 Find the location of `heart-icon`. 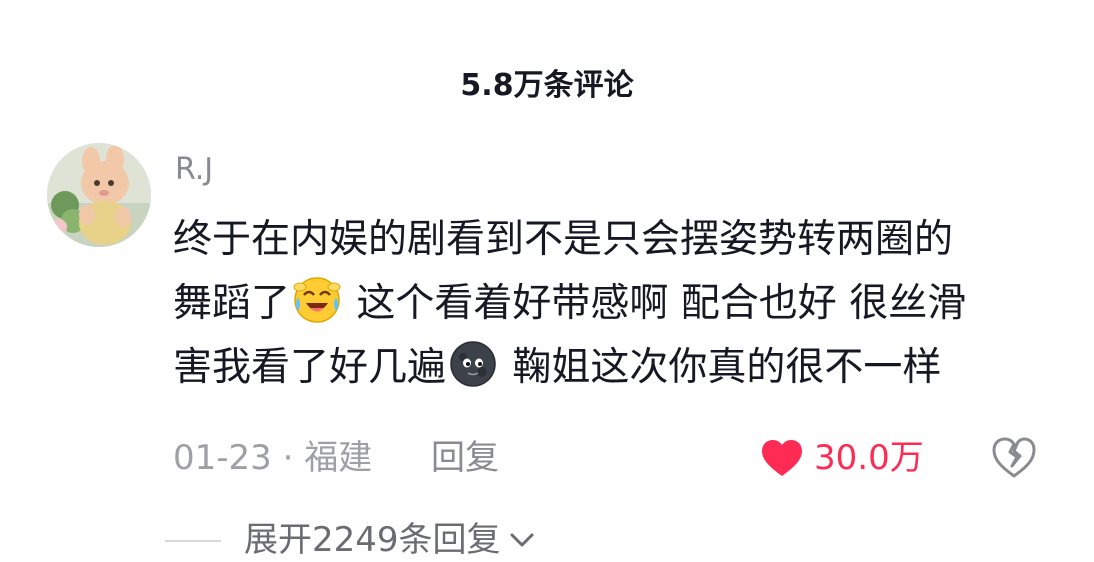

heart-icon is located at coordinates (782, 458).